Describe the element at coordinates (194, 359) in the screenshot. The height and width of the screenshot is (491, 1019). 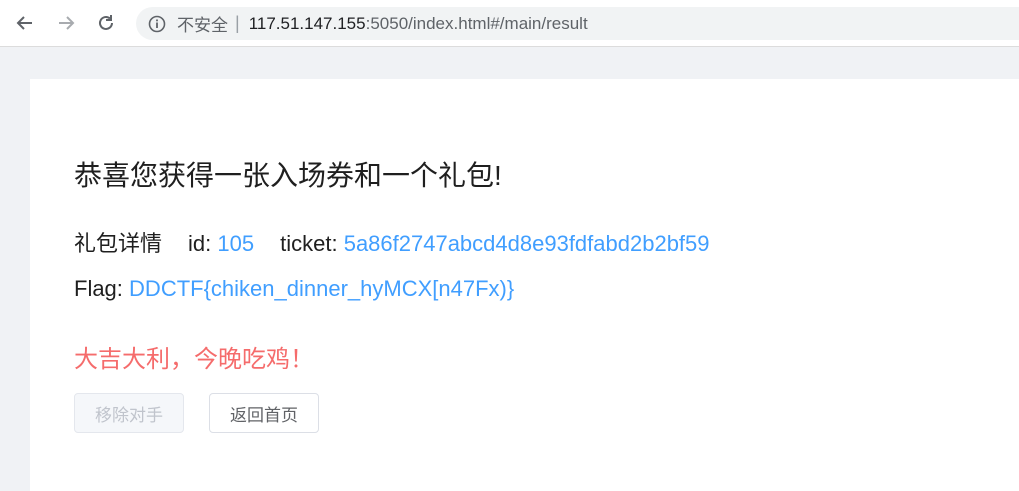
I see `congrats-message: 大吉大利，今晚吃鸡！` at that location.